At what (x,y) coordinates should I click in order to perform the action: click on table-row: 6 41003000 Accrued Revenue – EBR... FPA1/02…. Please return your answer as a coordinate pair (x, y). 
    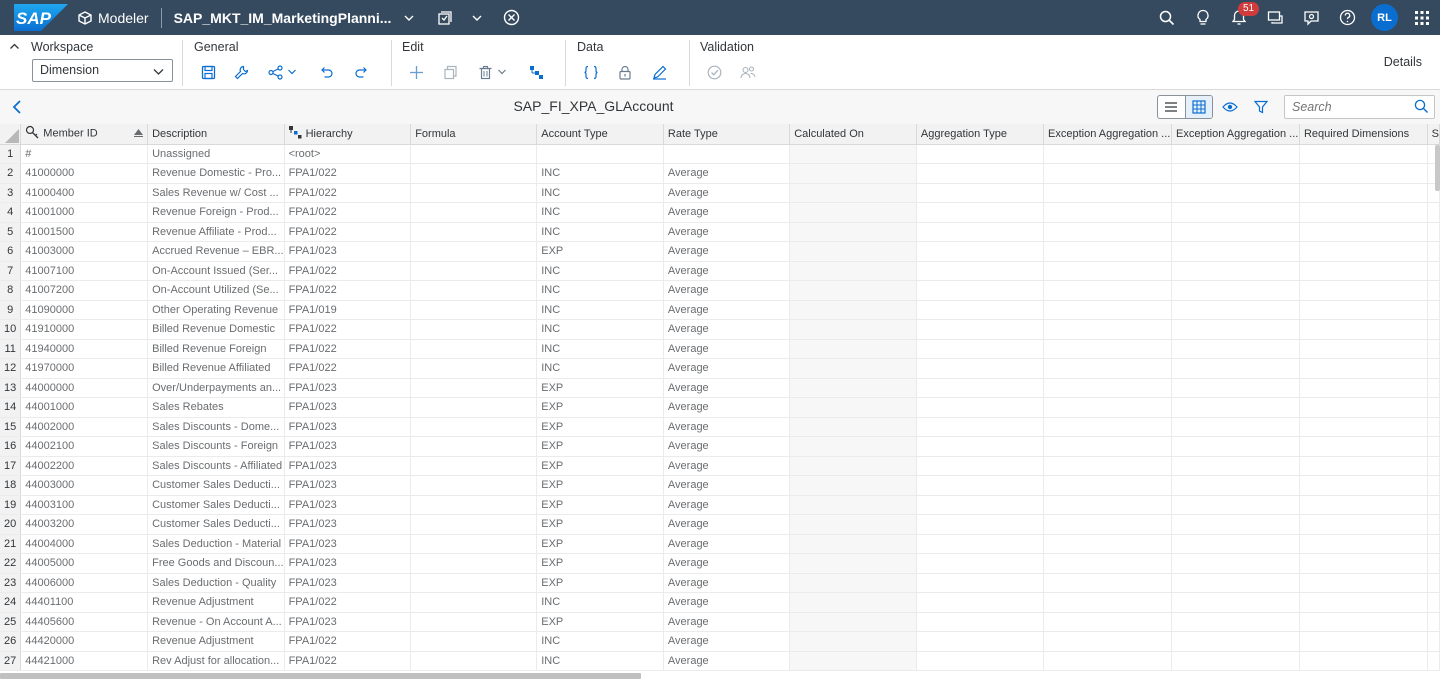
    Looking at the image, I should click on (720, 251).